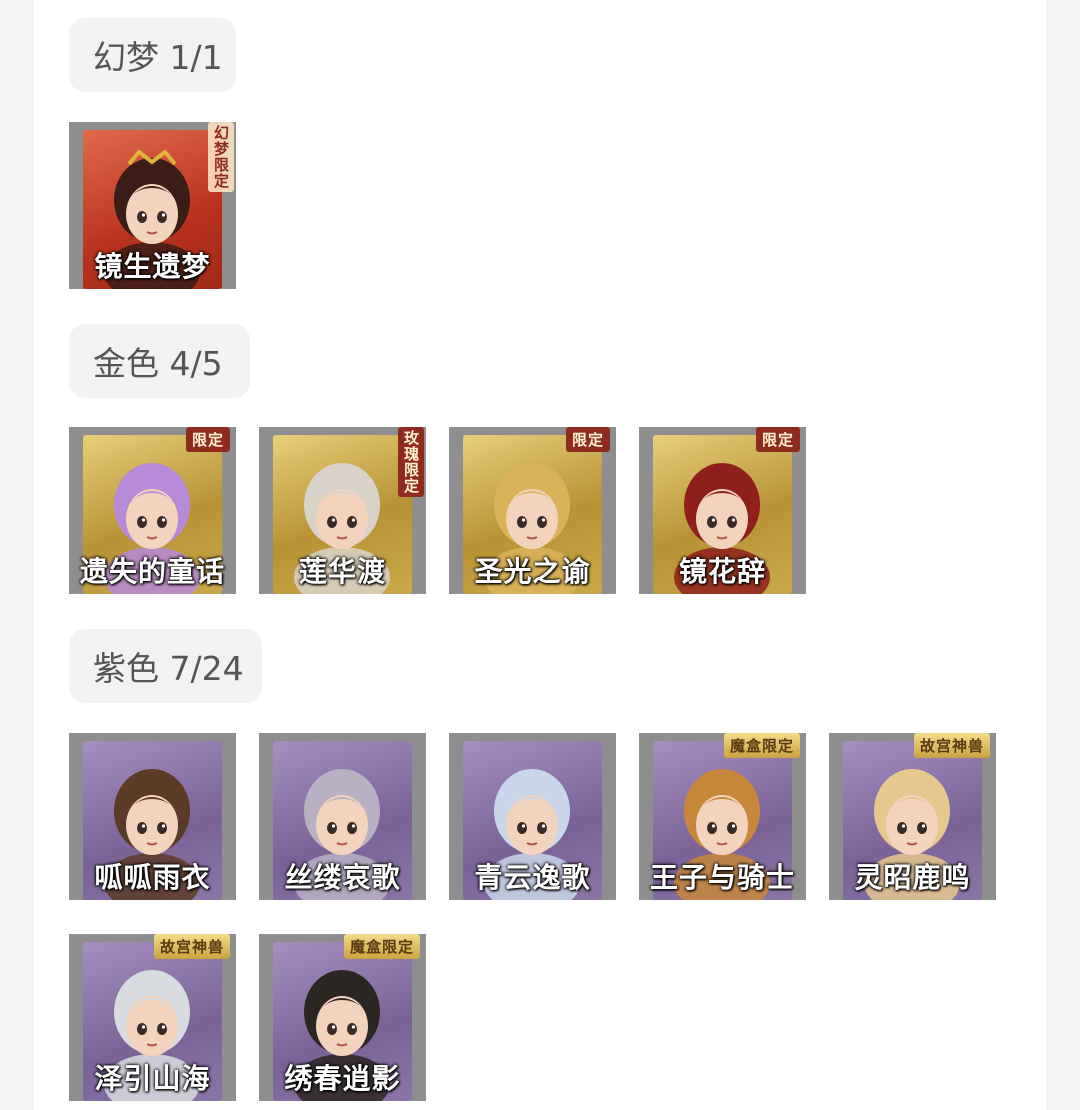 The image size is (1080, 1110). What do you see at coordinates (532, 571) in the screenshot?
I see `skin-name: 圣光之谕` at bounding box center [532, 571].